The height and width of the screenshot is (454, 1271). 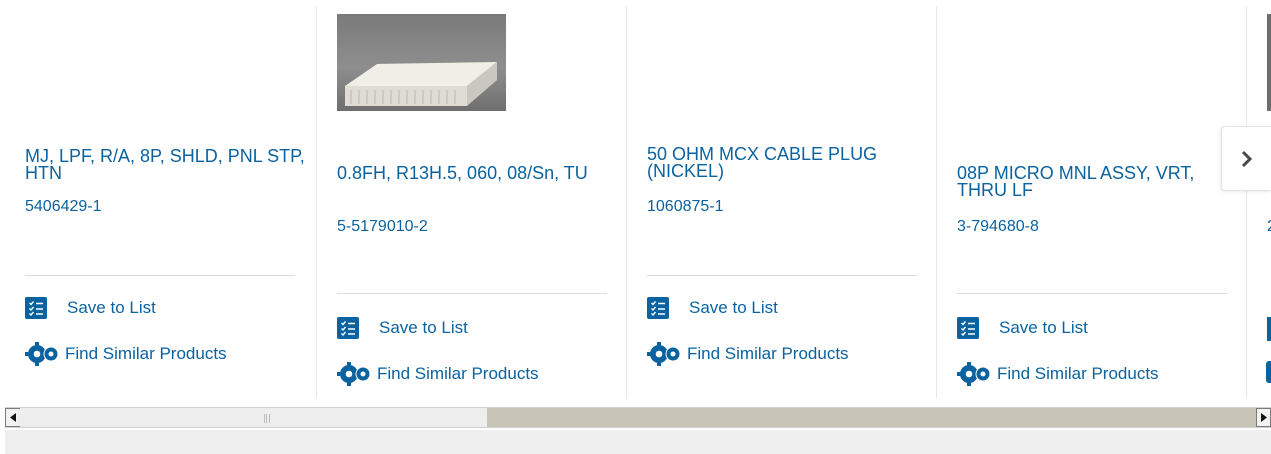 What do you see at coordinates (685, 207) in the screenshot?
I see `part-number-link: 1060875-1` at bounding box center [685, 207].